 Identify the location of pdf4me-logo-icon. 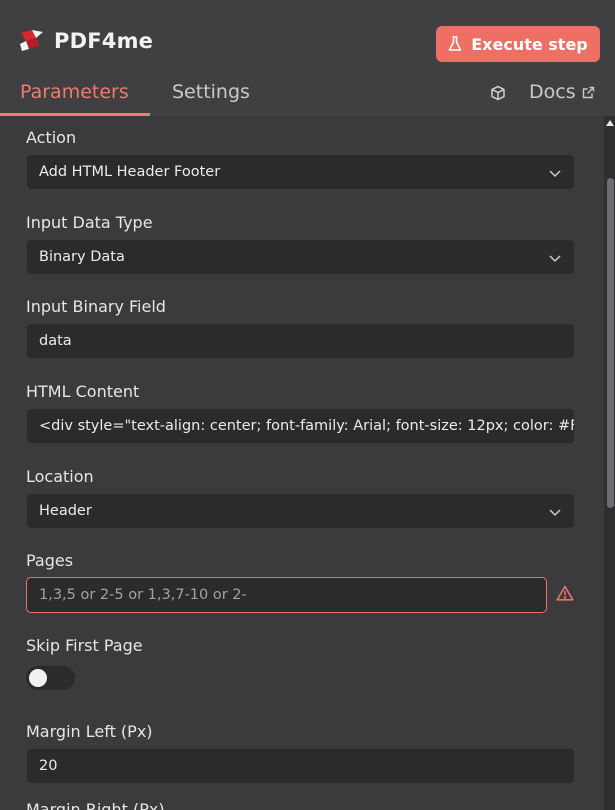
(31, 40).